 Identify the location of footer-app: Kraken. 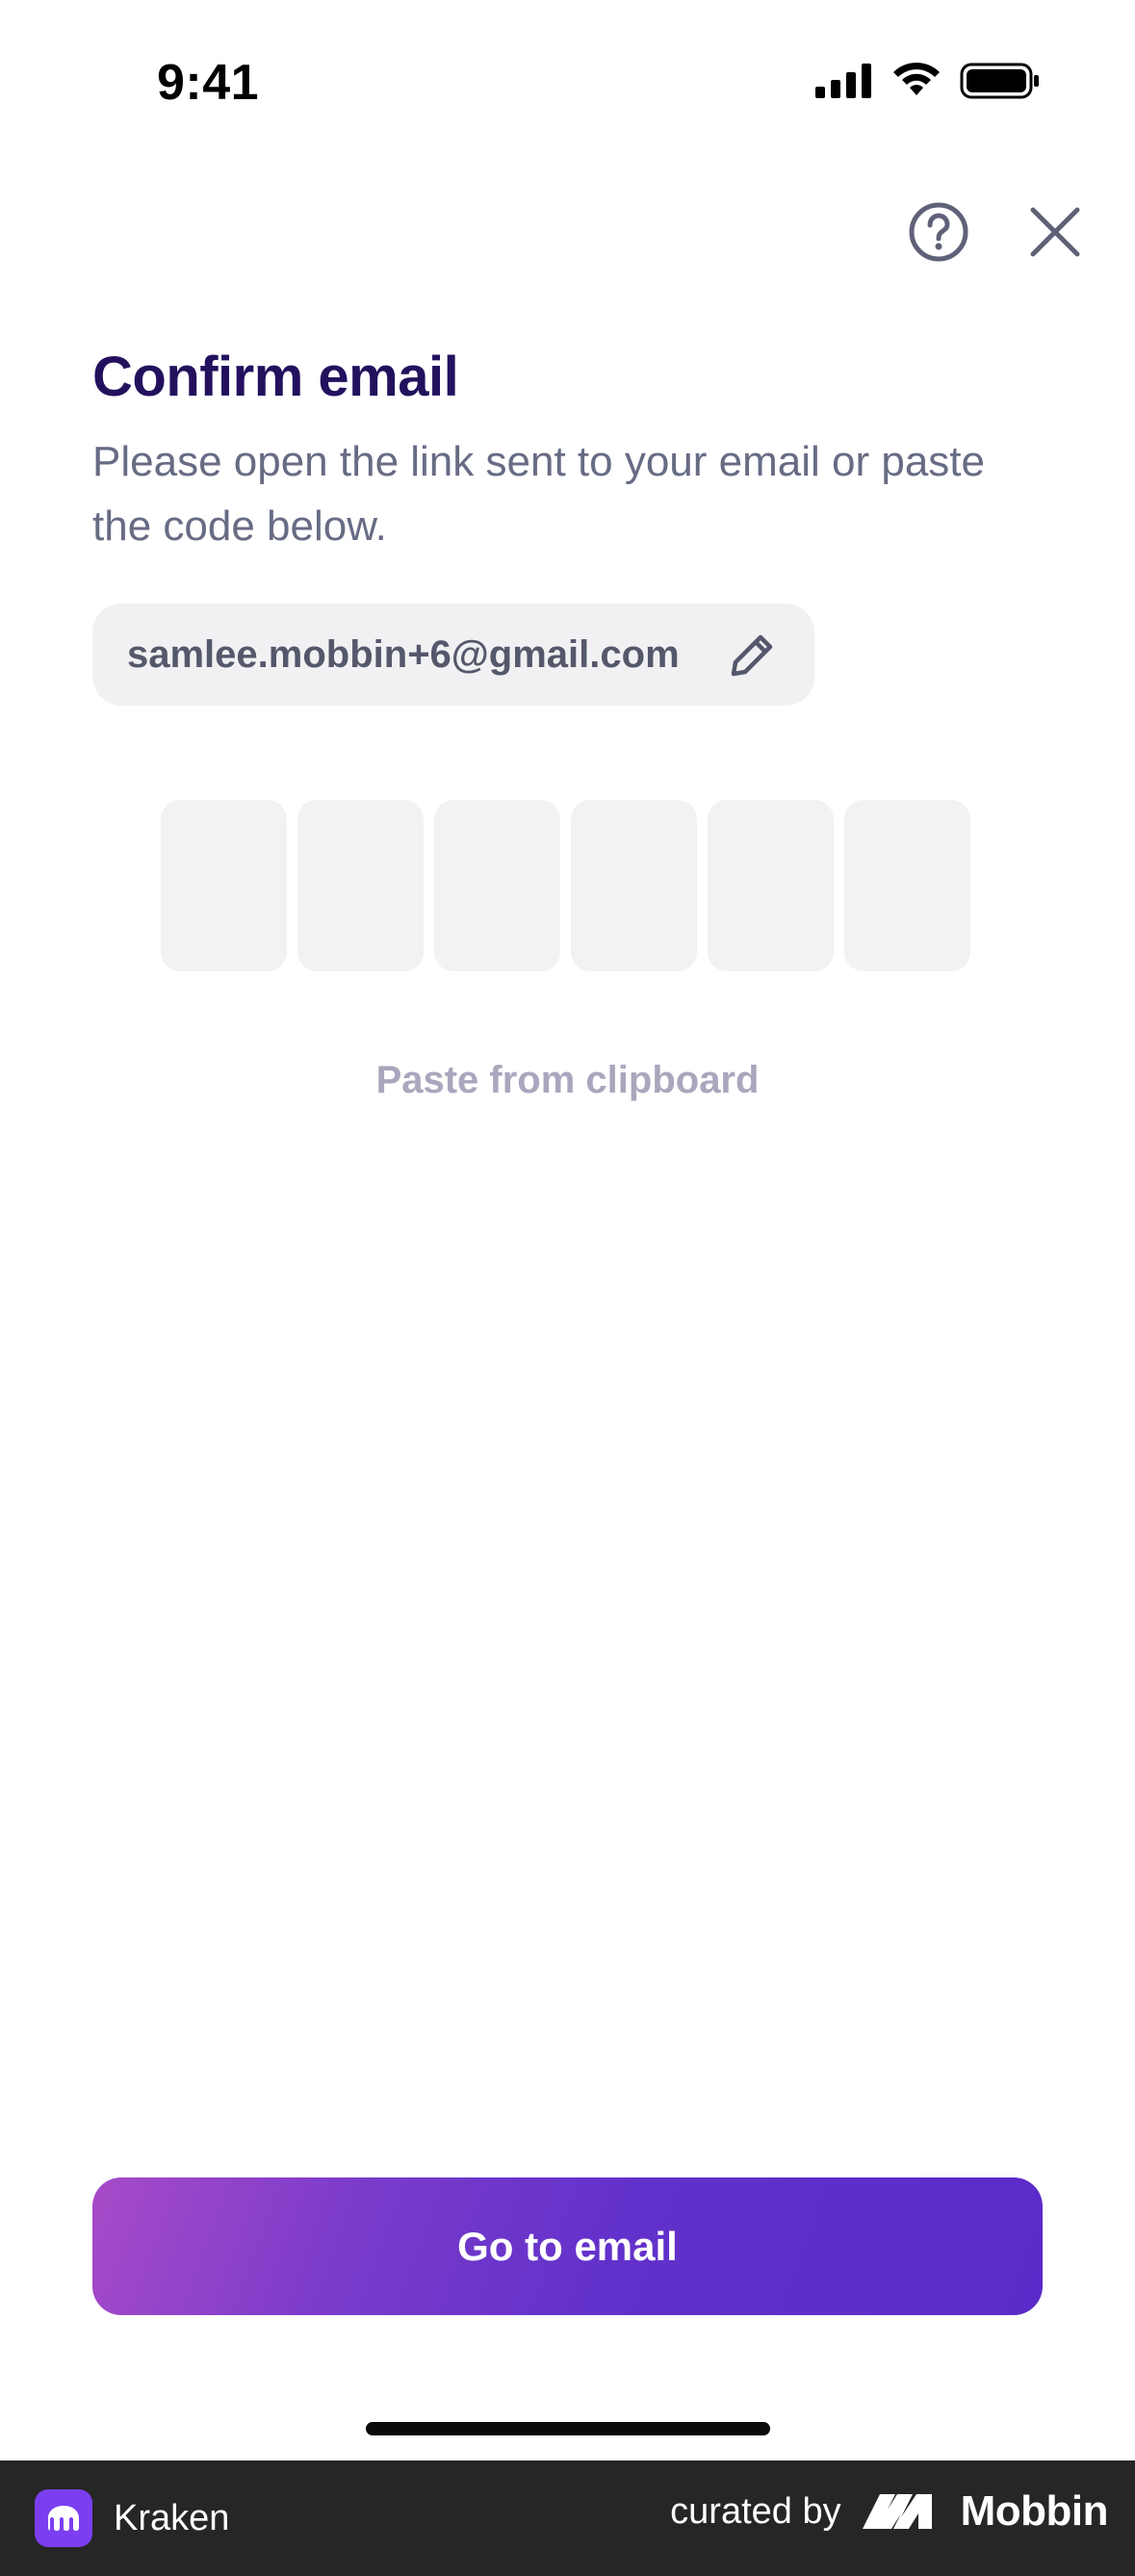
(132, 2518).